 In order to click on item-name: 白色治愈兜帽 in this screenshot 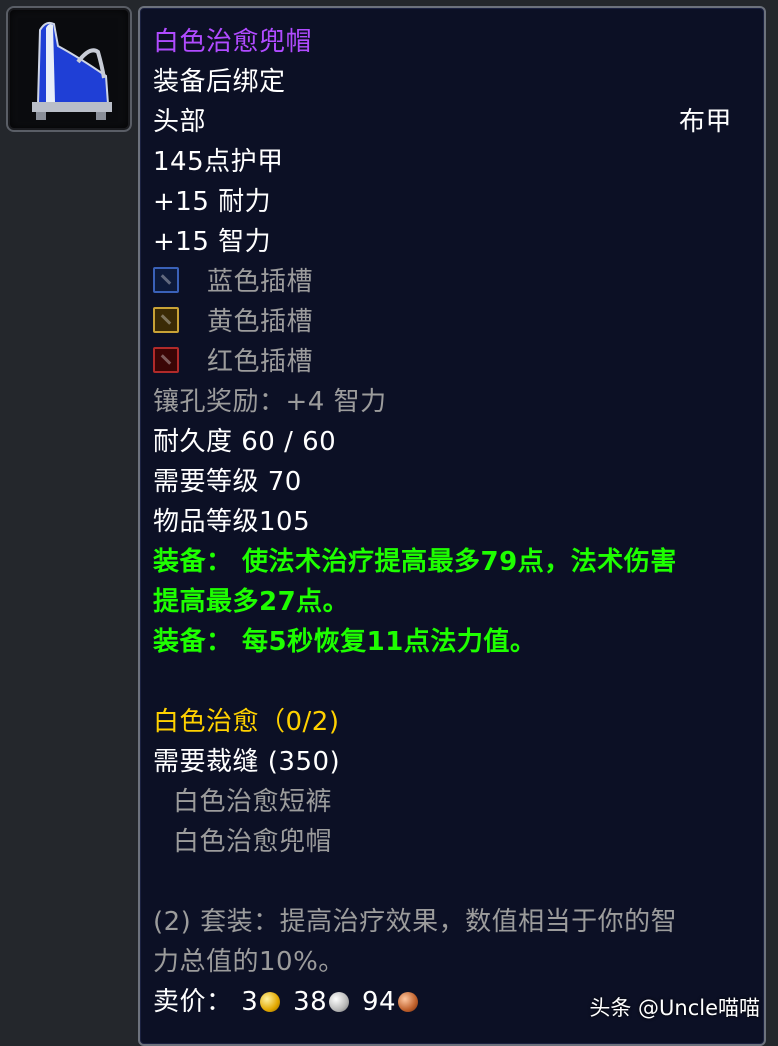, I will do `click(233, 42)`.